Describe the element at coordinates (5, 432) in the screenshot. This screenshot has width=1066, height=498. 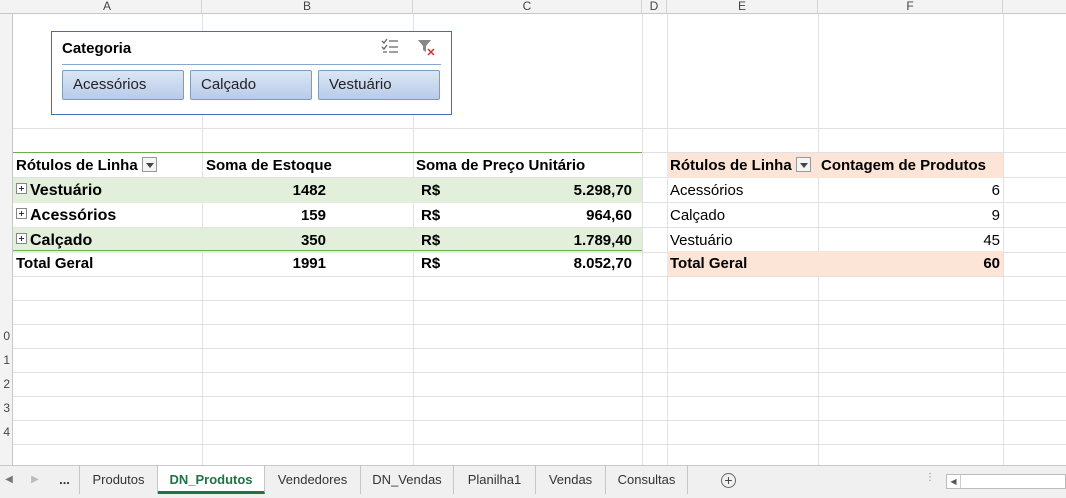
I see `row-number: 4` at that location.